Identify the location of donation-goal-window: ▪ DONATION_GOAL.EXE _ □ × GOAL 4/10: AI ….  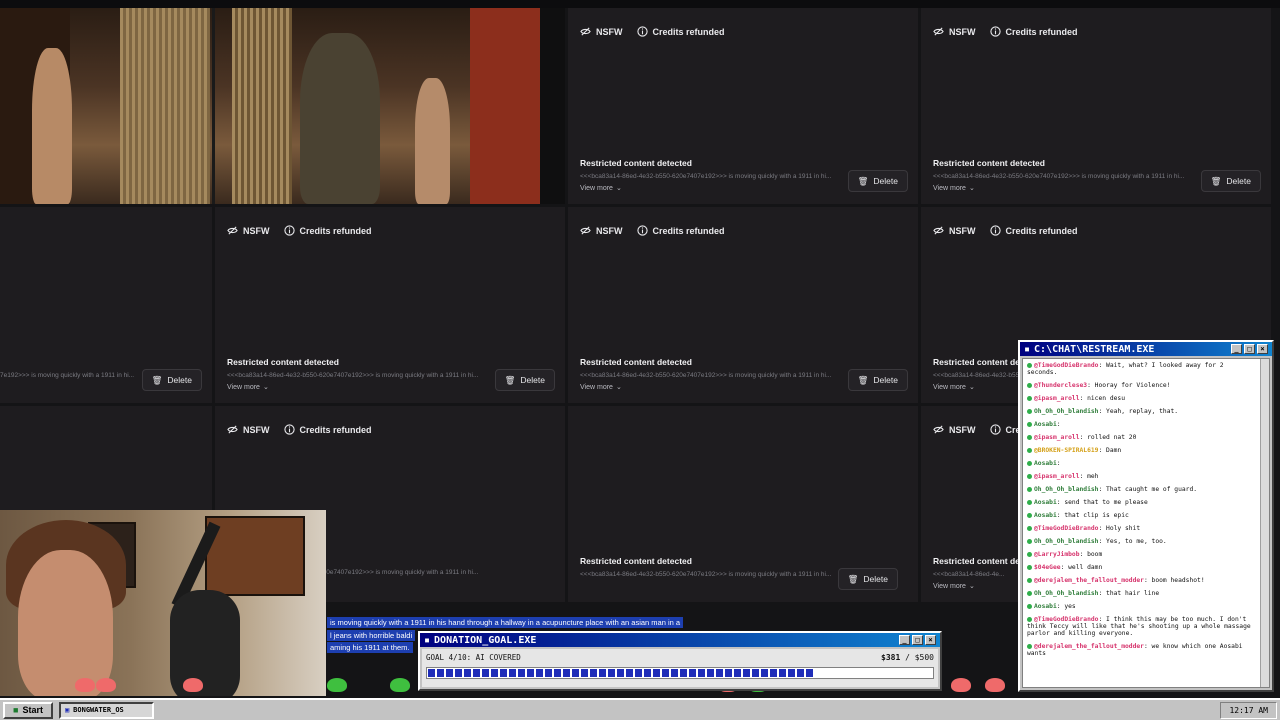
(680, 661).